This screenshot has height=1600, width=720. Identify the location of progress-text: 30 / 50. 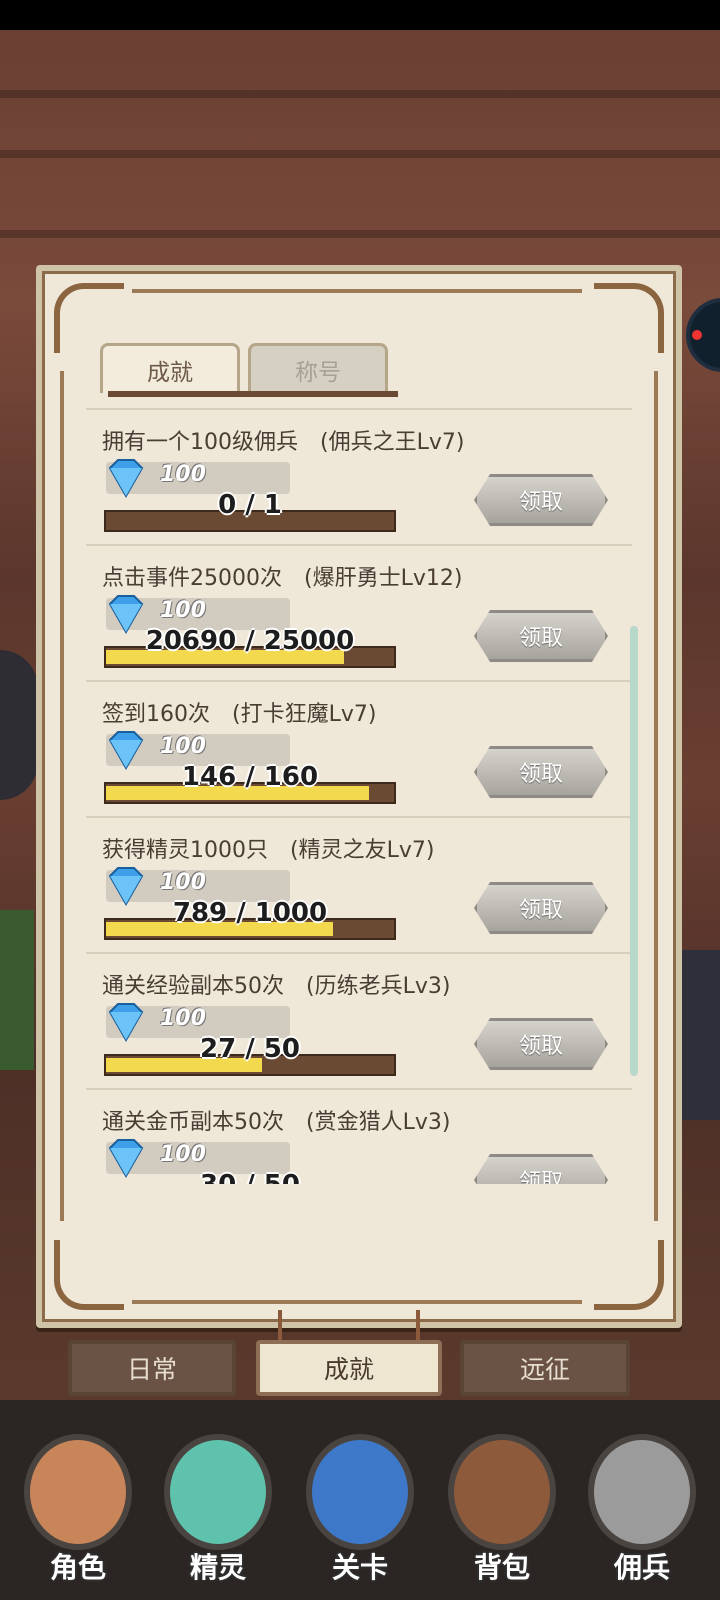
(250, 1177).